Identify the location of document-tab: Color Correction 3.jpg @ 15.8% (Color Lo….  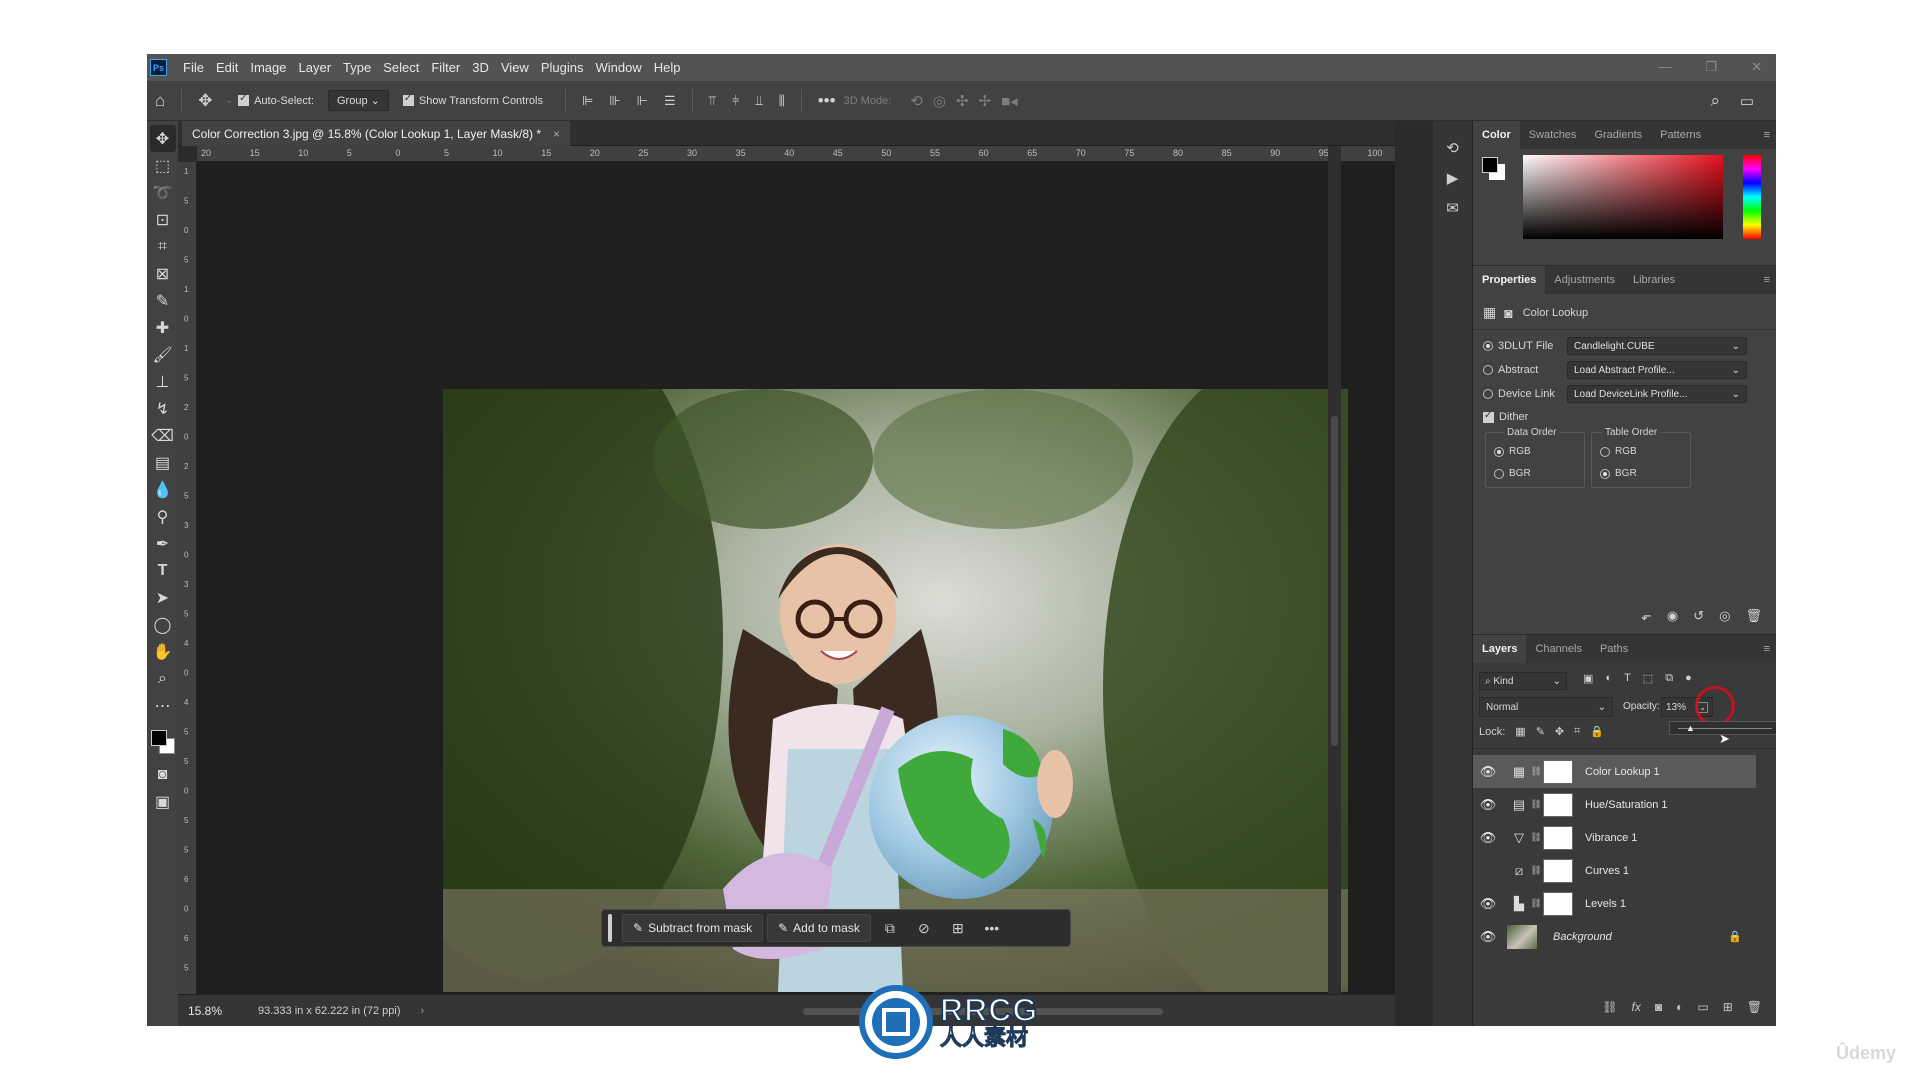
(376, 133).